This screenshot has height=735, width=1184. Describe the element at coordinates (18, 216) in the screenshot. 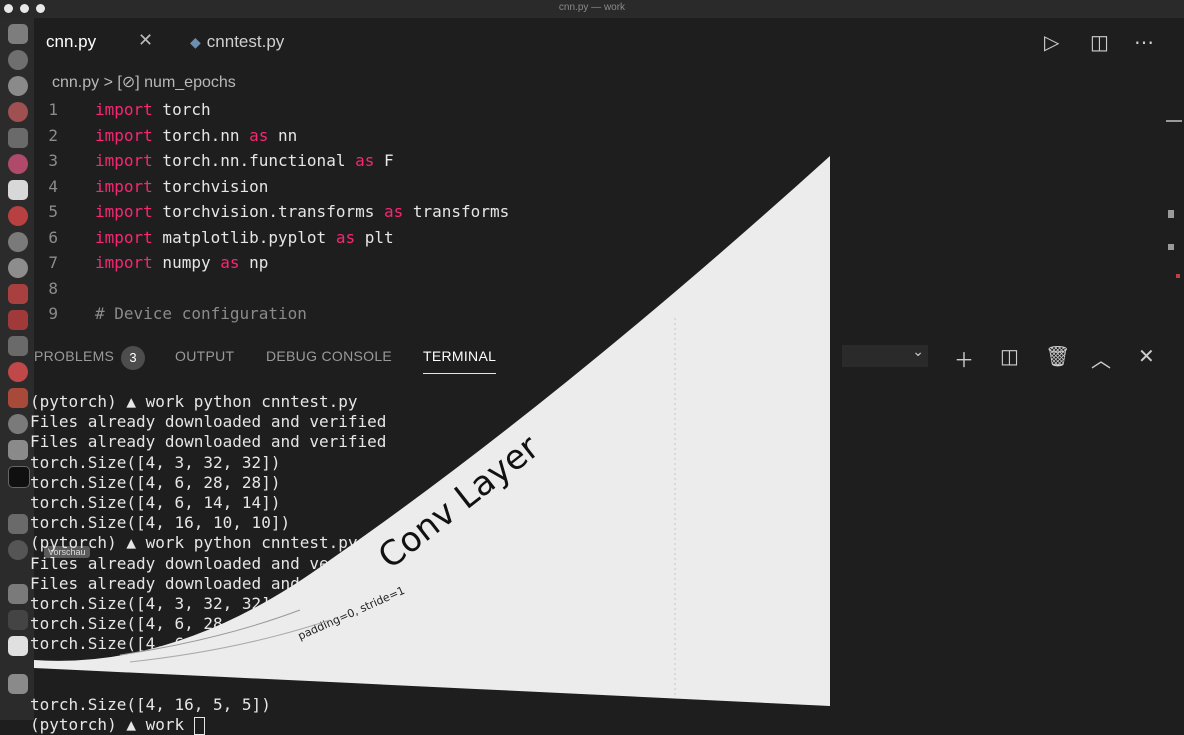

I see `music-app-icon` at that location.